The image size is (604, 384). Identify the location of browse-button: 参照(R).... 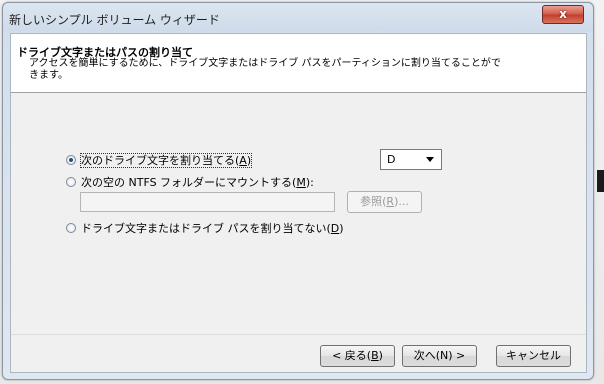
(384, 202).